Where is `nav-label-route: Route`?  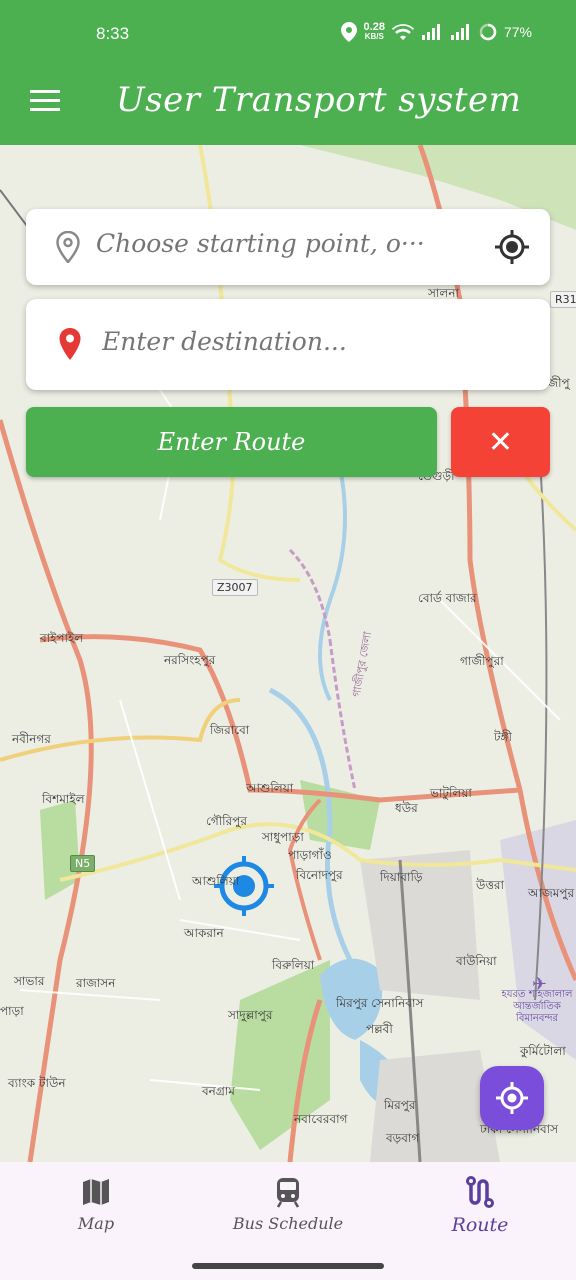 nav-label-route: Route is located at coordinates (480, 1225).